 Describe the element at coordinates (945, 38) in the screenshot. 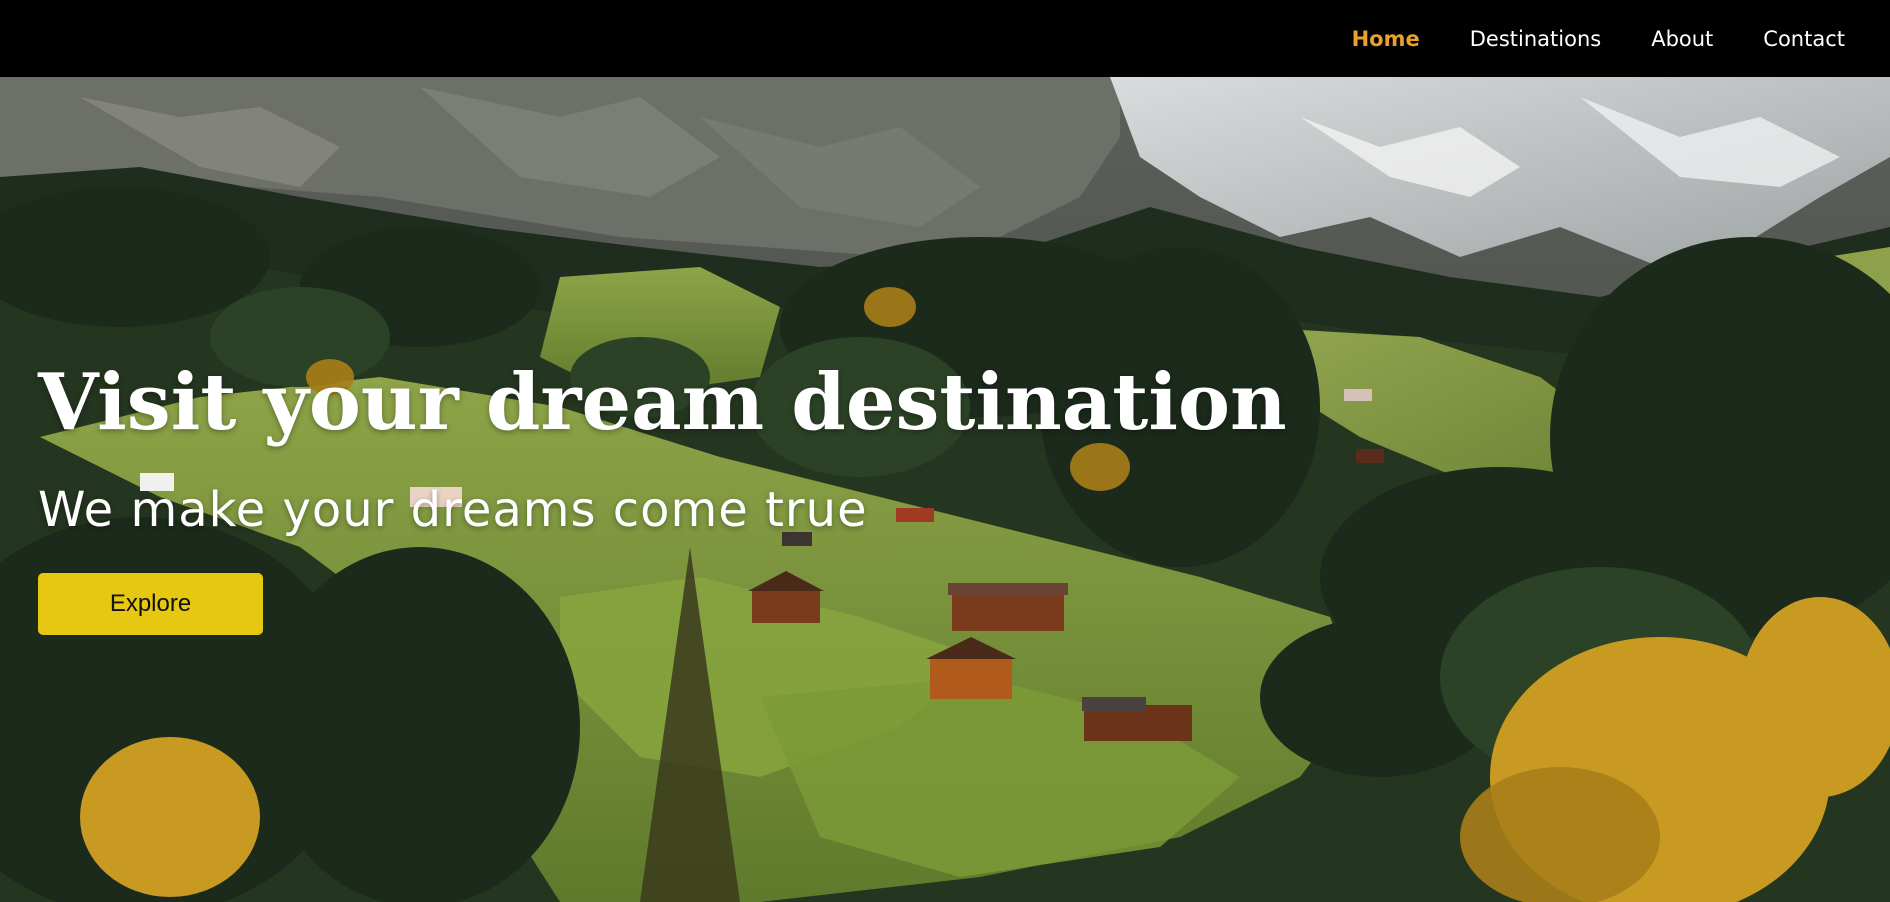

I see `top-navbar: Home Destinations About Contact` at that location.